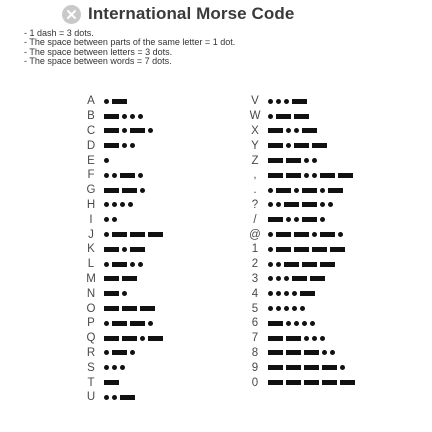  What do you see at coordinates (303, 279) in the screenshot?
I see `morse-row: 3` at bounding box center [303, 279].